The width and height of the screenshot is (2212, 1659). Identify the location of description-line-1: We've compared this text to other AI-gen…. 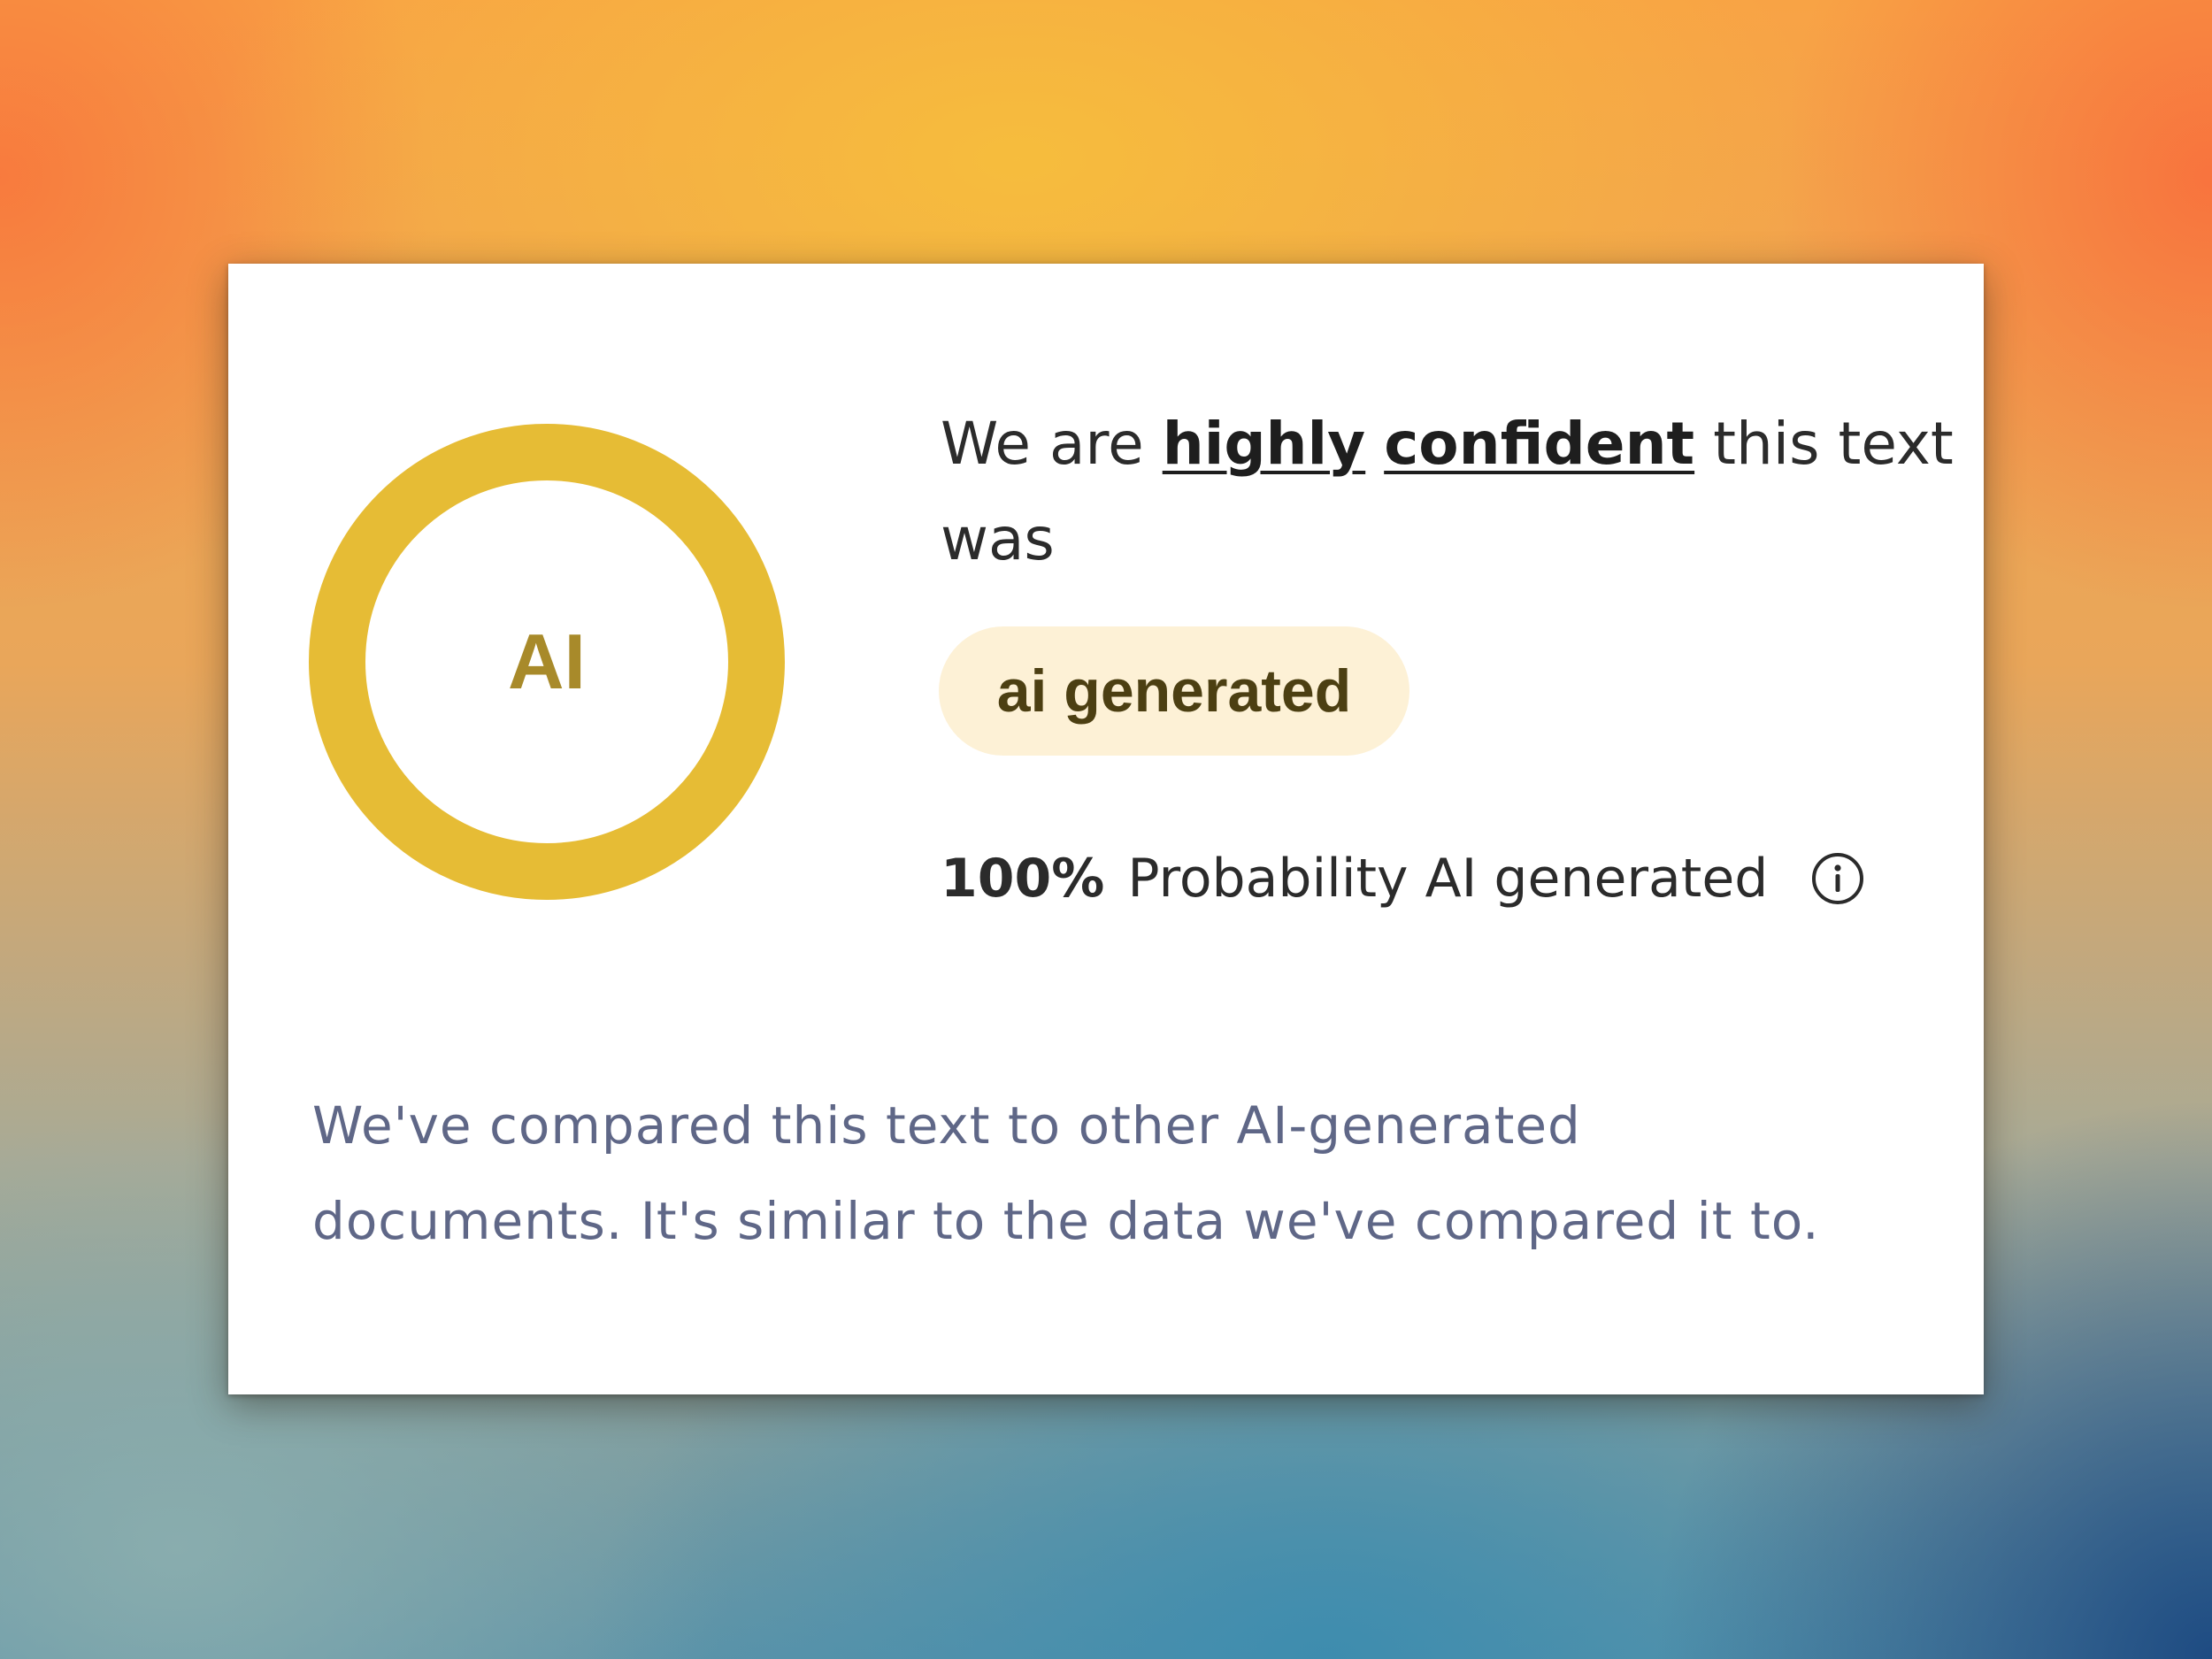
(947, 1126).